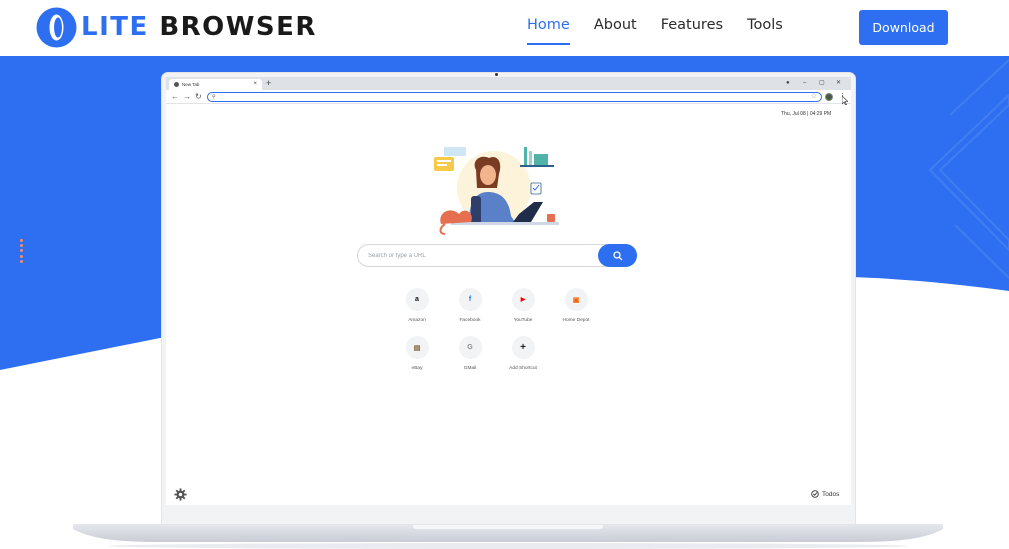  What do you see at coordinates (470, 347) in the screenshot?
I see `gmail-icon: G` at bounding box center [470, 347].